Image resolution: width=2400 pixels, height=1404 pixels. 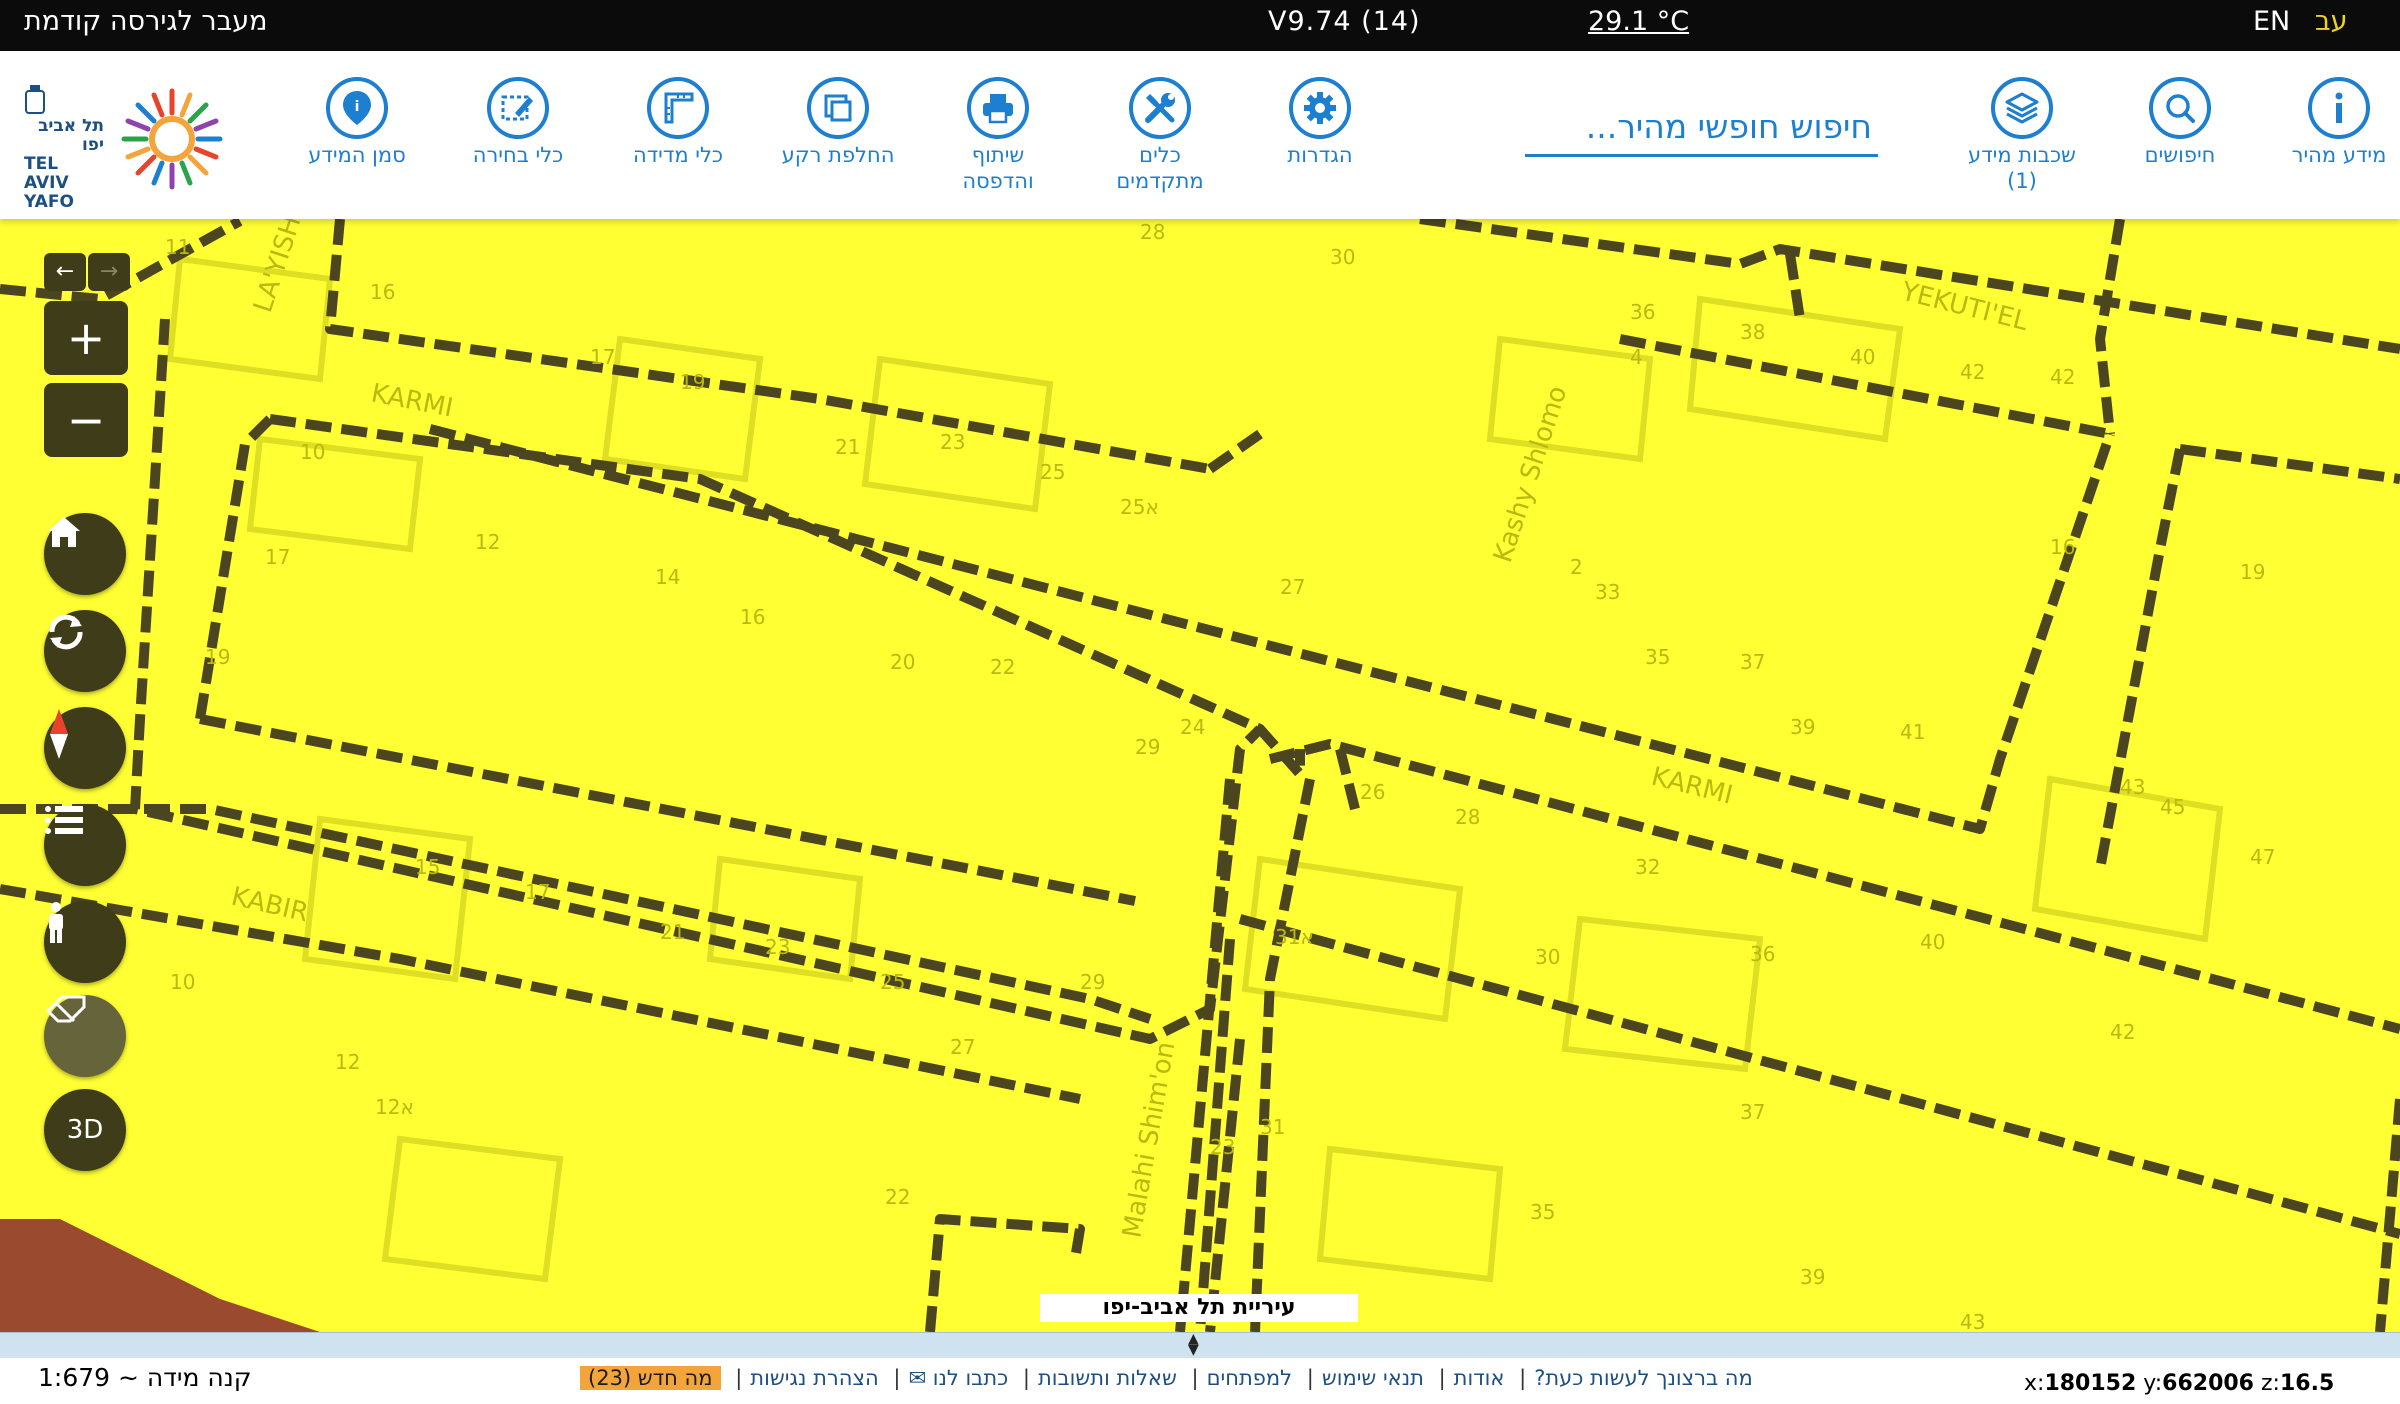 What do you see at coordinates (1699, 126) in the screenshot?
I see `quick-search-input` at bounding box center [1699, 126].